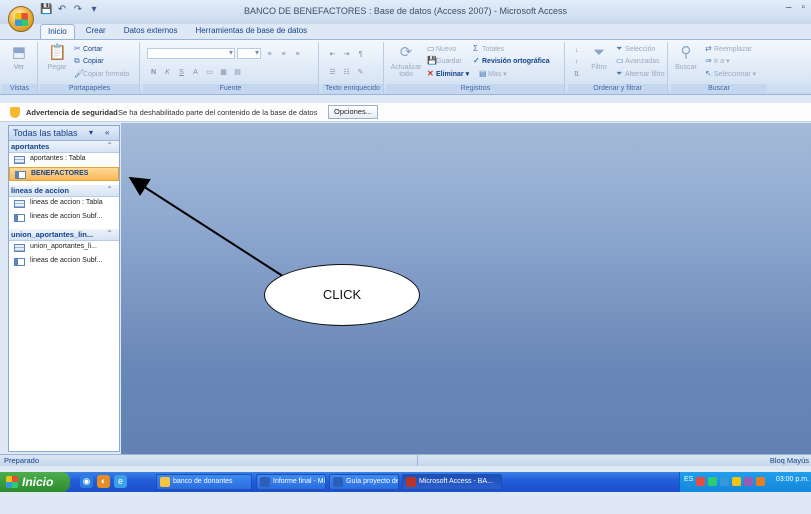  What do you see at coordinates (64, 235) in the screenshot?
I see `nav-group-header: union_aportantes_lin... ⌃` at bounding box center [64, 235].